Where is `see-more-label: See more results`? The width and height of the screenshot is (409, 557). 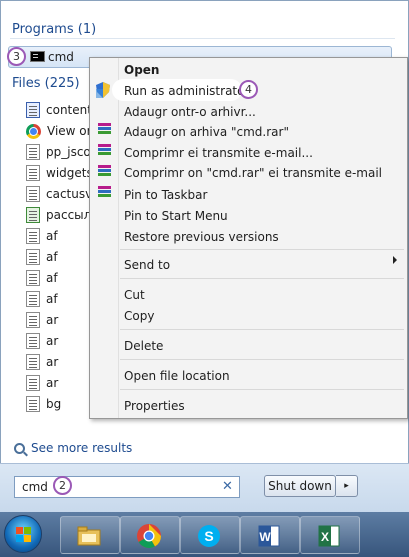
see-more-label: See more results is located at coordinates (82, 448).